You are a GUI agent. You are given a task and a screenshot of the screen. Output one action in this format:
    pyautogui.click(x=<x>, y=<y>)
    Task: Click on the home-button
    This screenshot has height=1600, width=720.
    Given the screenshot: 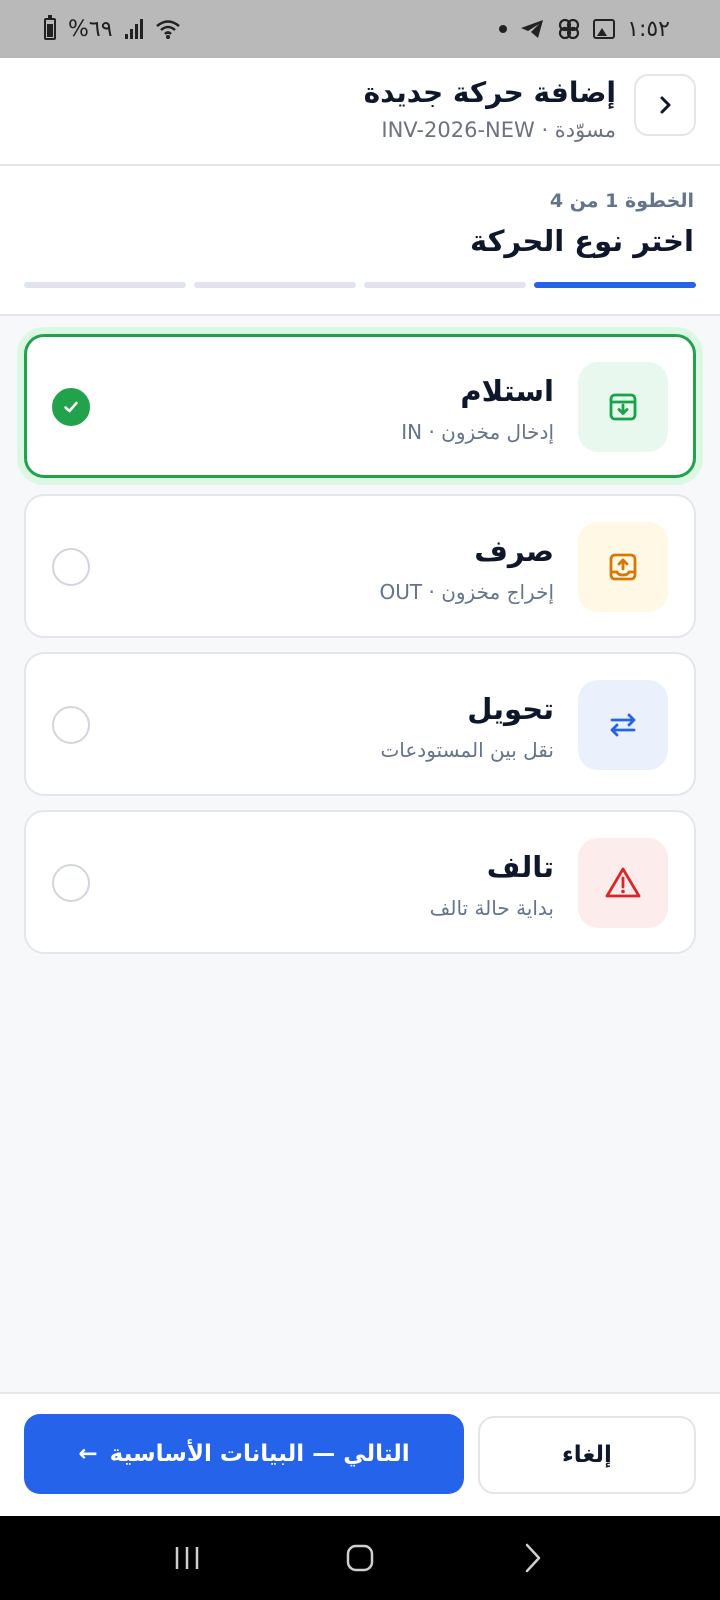 What is the action you would take?
    pyautogui.click(x=360, y=1558)
    